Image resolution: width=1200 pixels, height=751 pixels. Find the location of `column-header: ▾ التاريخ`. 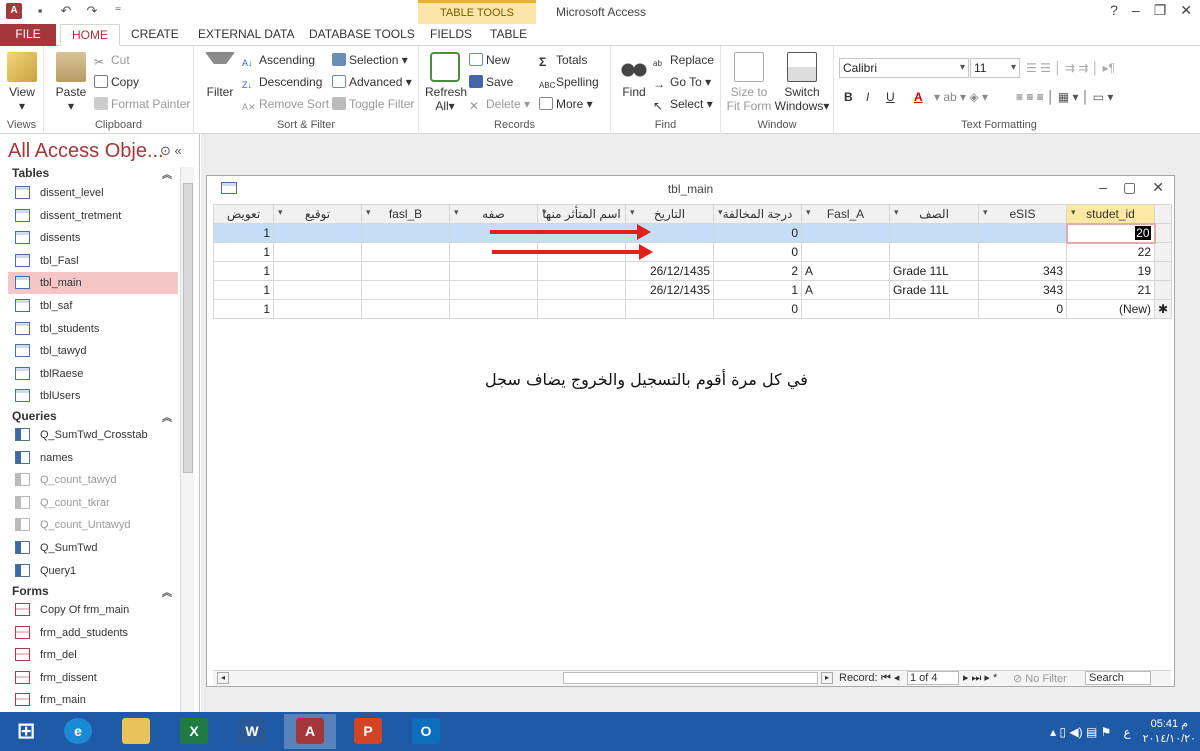

column-header: ▾ التاريخ is located at coordinates (669, 214).